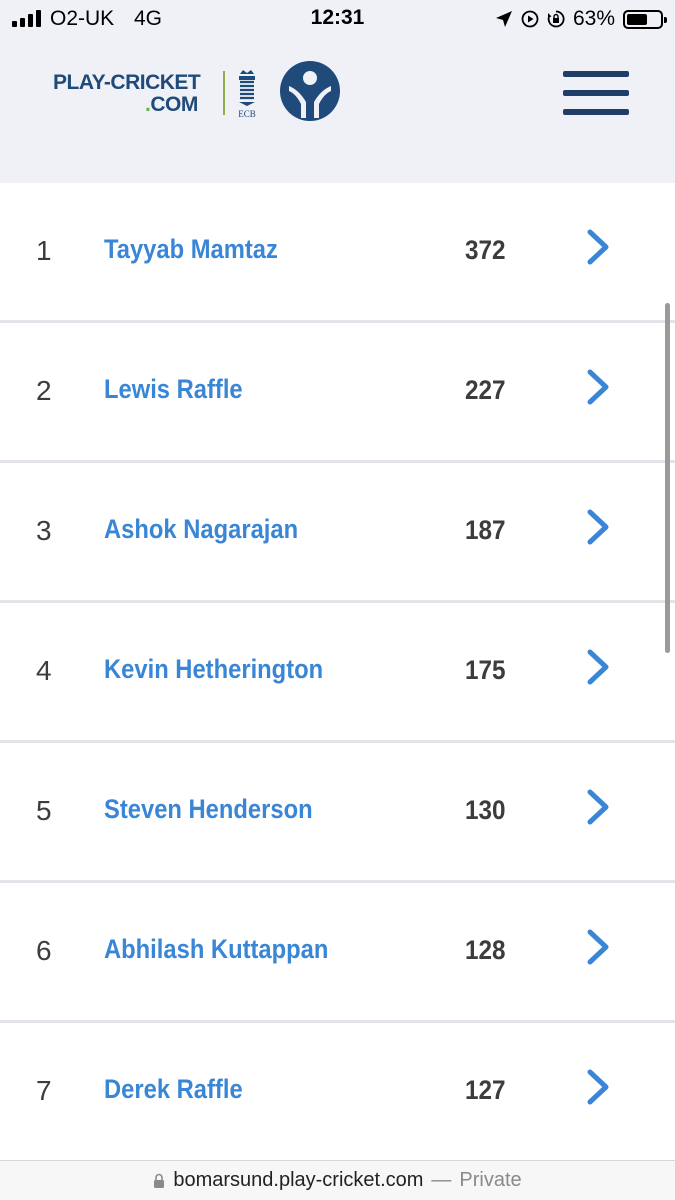 Image resolution: width=675 pixels, height=1200 pixels. What do you see at coordinates (337, 19) in the screenshot?
I see `status-bar: O2-UK 4G 12:31 63%` at bounding box center [337, 19].